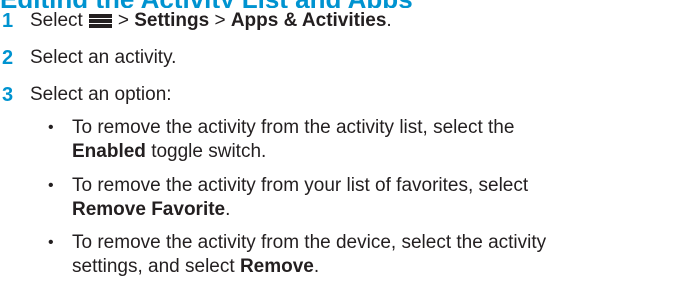  Describe the element at coordinates (100, 21) in the screenshot. I see `menu-icon` at that location.